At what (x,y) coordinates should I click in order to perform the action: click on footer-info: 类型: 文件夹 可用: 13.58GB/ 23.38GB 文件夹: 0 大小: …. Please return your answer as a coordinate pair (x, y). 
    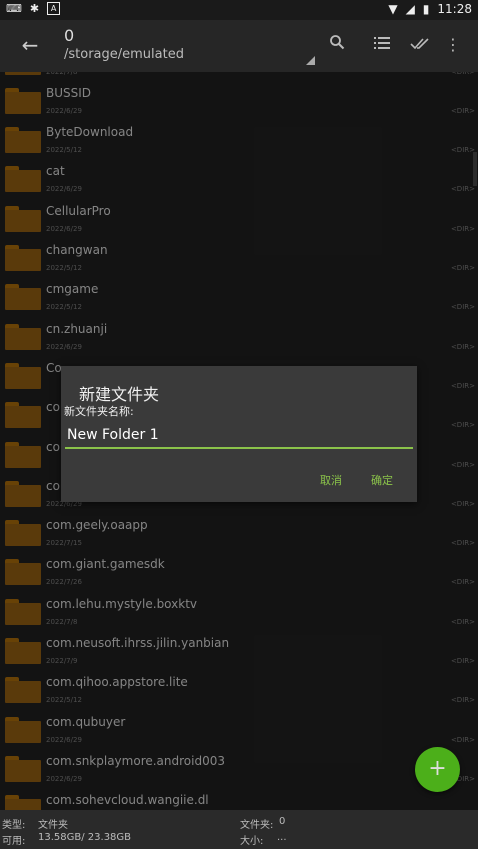
    Looking at the image, I should click on (239, 829).